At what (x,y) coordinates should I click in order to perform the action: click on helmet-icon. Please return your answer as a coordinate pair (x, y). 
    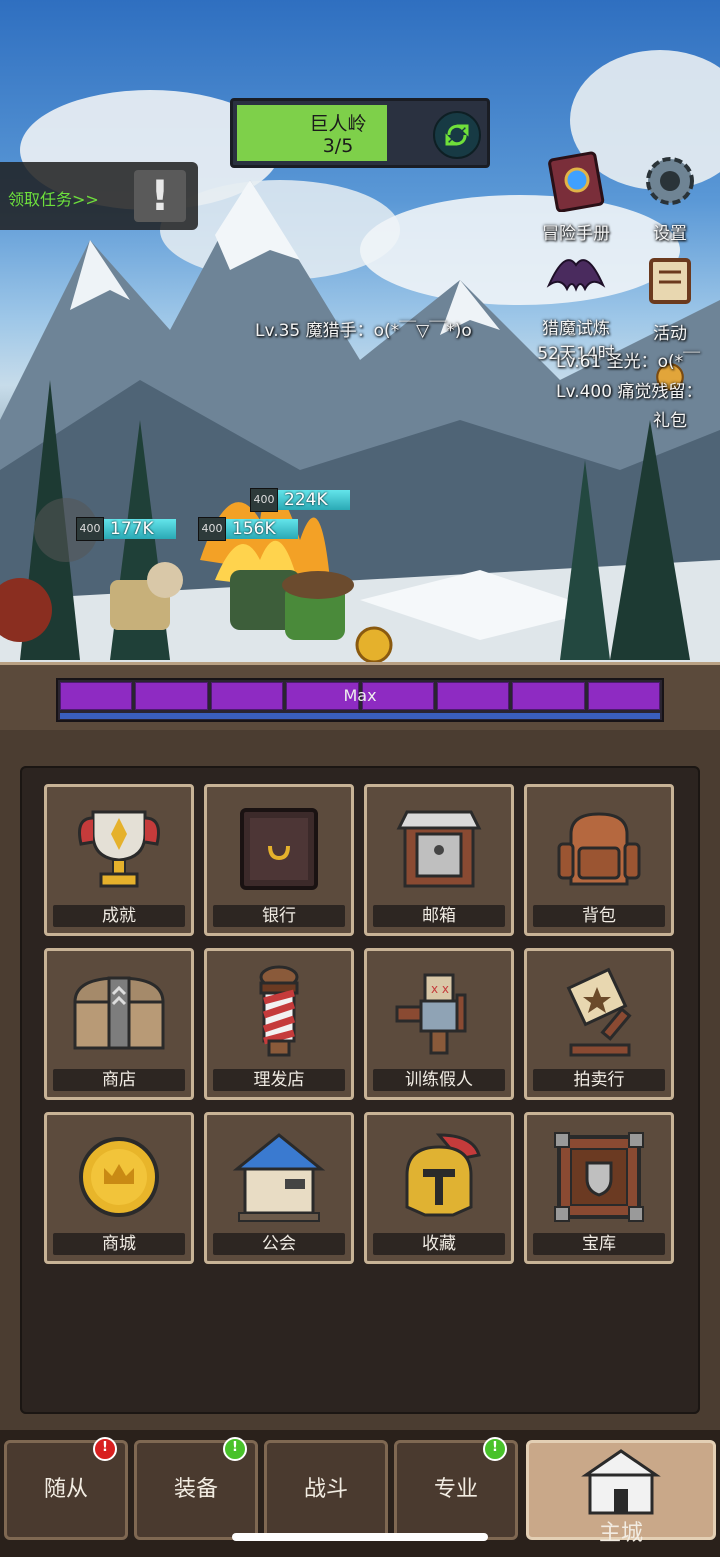
    Looking at the image, I should click on (443, 1175).